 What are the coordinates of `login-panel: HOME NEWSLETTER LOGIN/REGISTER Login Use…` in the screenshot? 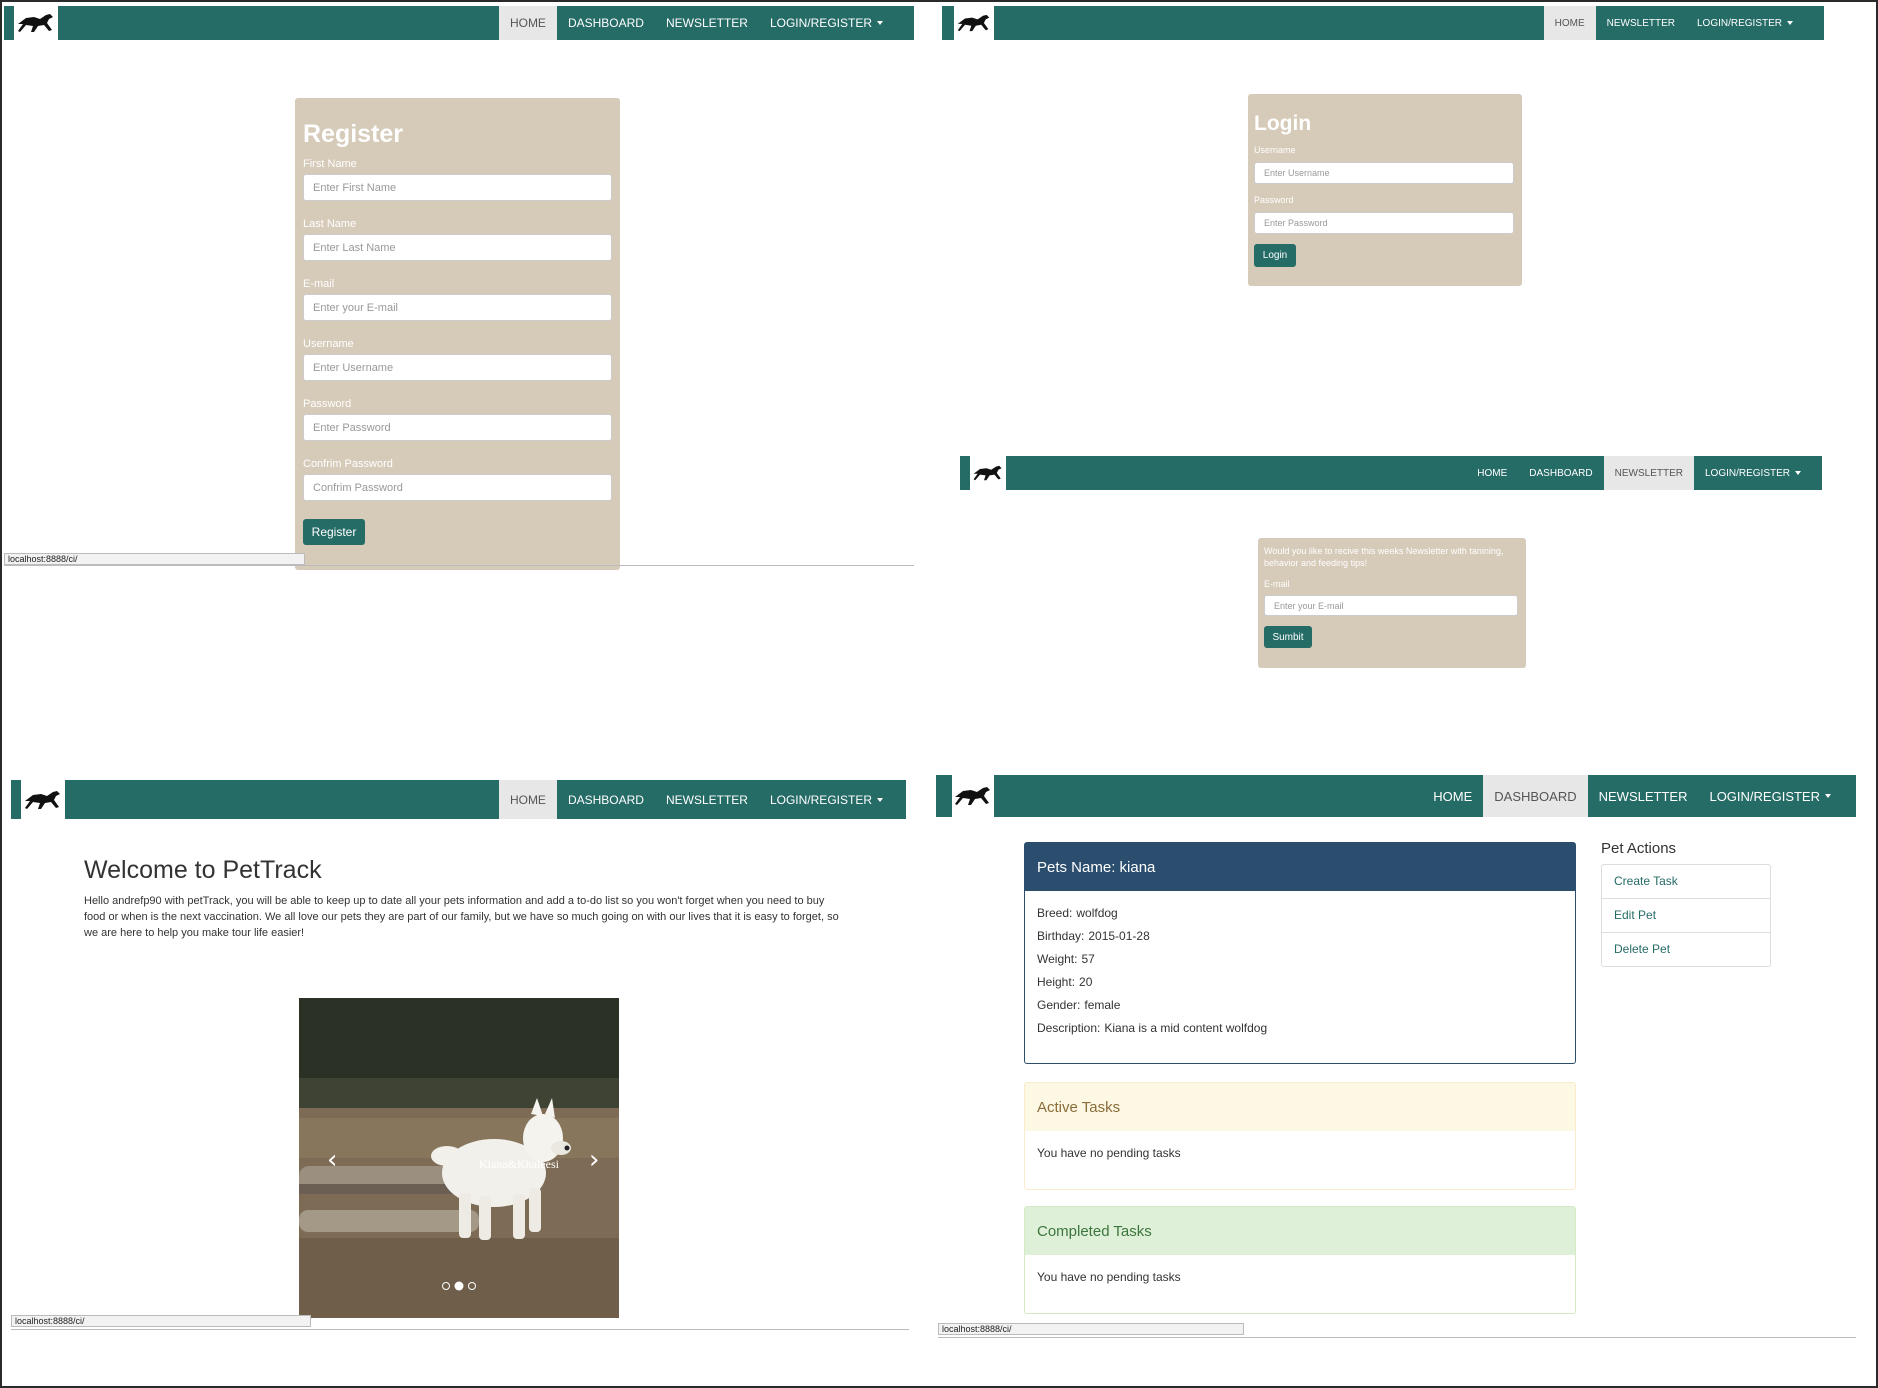 It's located at (1384, 154).